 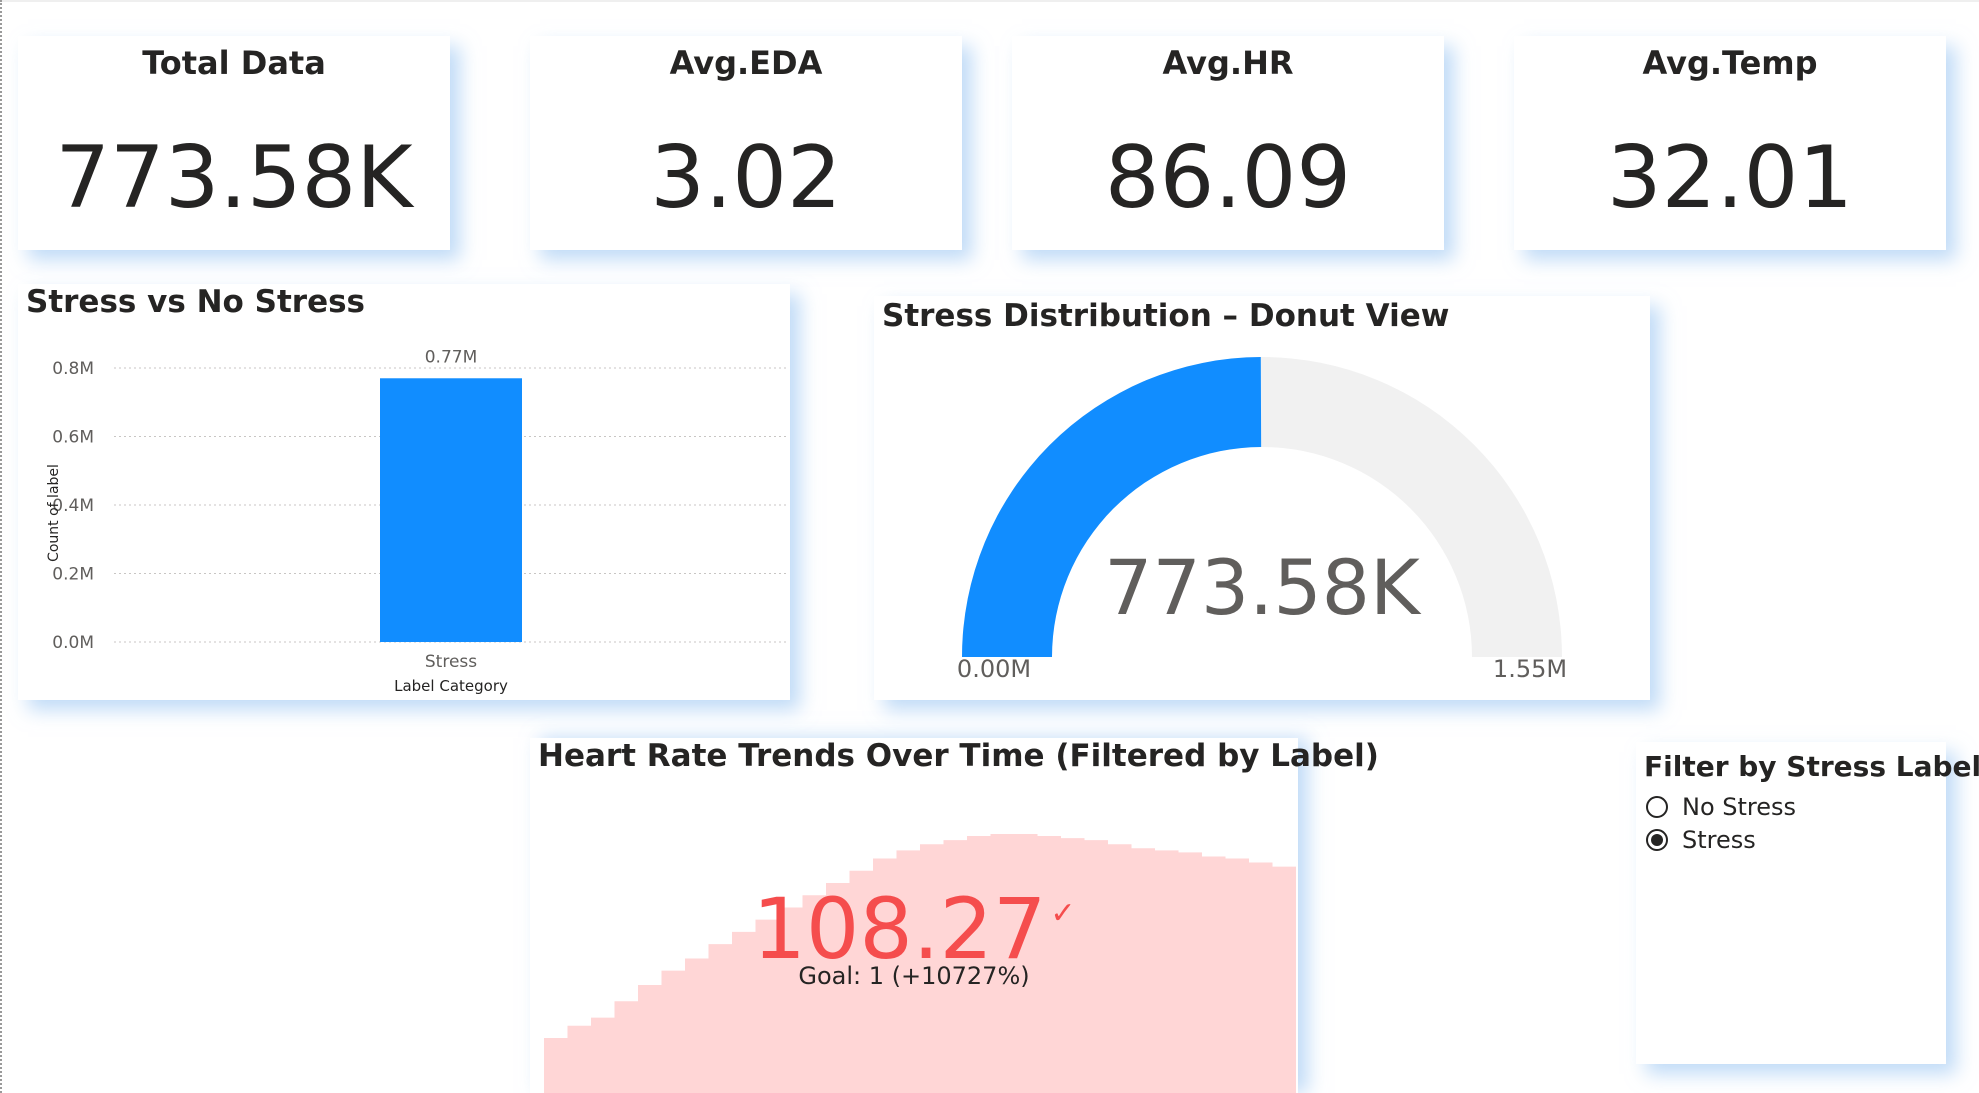 What do you see at coordinates (451, 662) in the screenshot?
I see `x-tick-label: Stress` at bounding box center [451, 662].